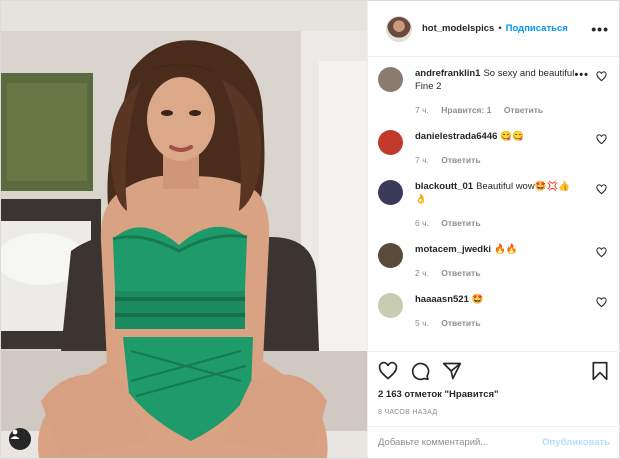  Describe the element at coordinates (388, 371) in the screenshot. I see `heart-icon` at that location.